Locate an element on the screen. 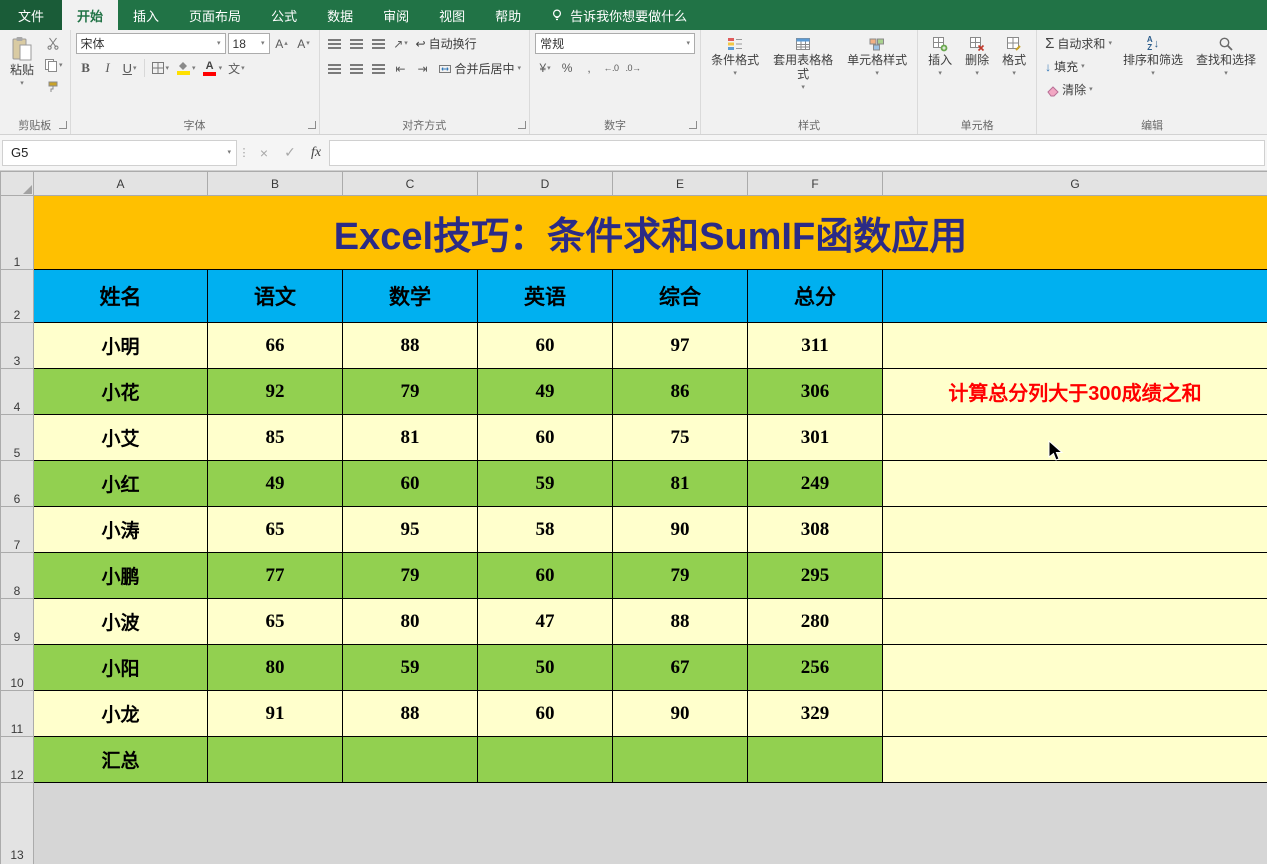 The width and height of the screenshot is (1267, 864). cell-E10: 67 is located at coordinates (680, 667).